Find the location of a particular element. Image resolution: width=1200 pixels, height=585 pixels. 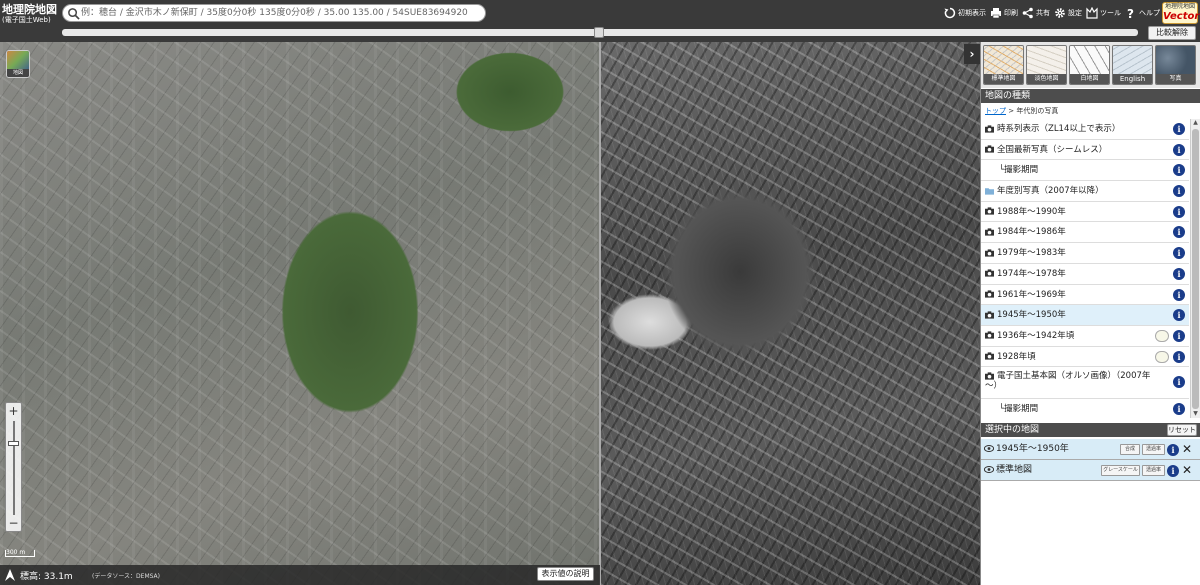

compare-slider-handle is located at coordinates (599, 32).